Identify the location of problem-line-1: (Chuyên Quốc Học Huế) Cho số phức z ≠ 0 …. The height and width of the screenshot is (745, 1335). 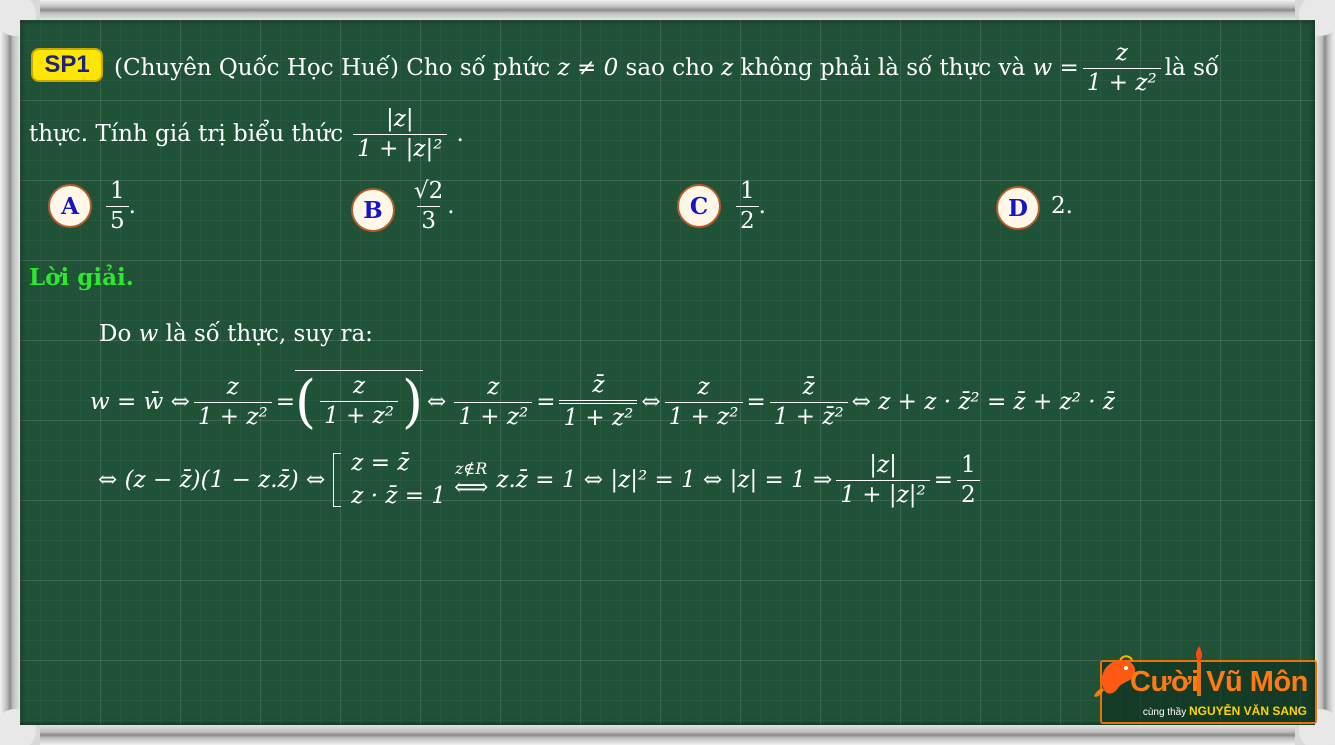
(666, 68).